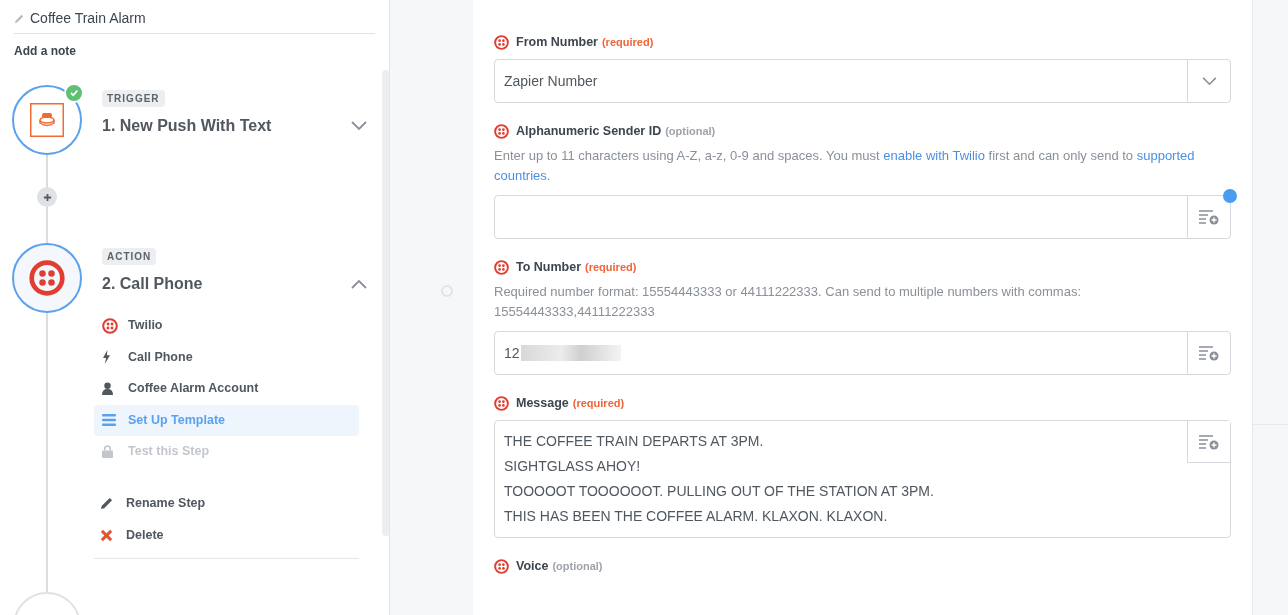 The width and height of the screenshot is (1288, 615). I want to click on step-menu-item: Twilio, so click(226, 326).